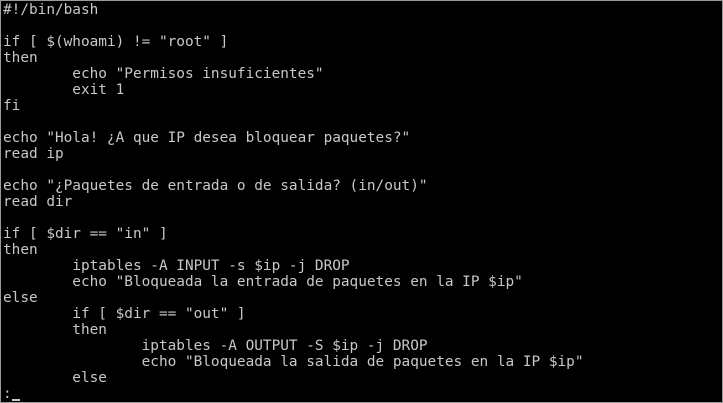 This screenshot has width=723, height=403. What do you see at coordinates (64, 90) in the screenshot?
I see `code-line: exit 1` at bounding box center [64, 90].